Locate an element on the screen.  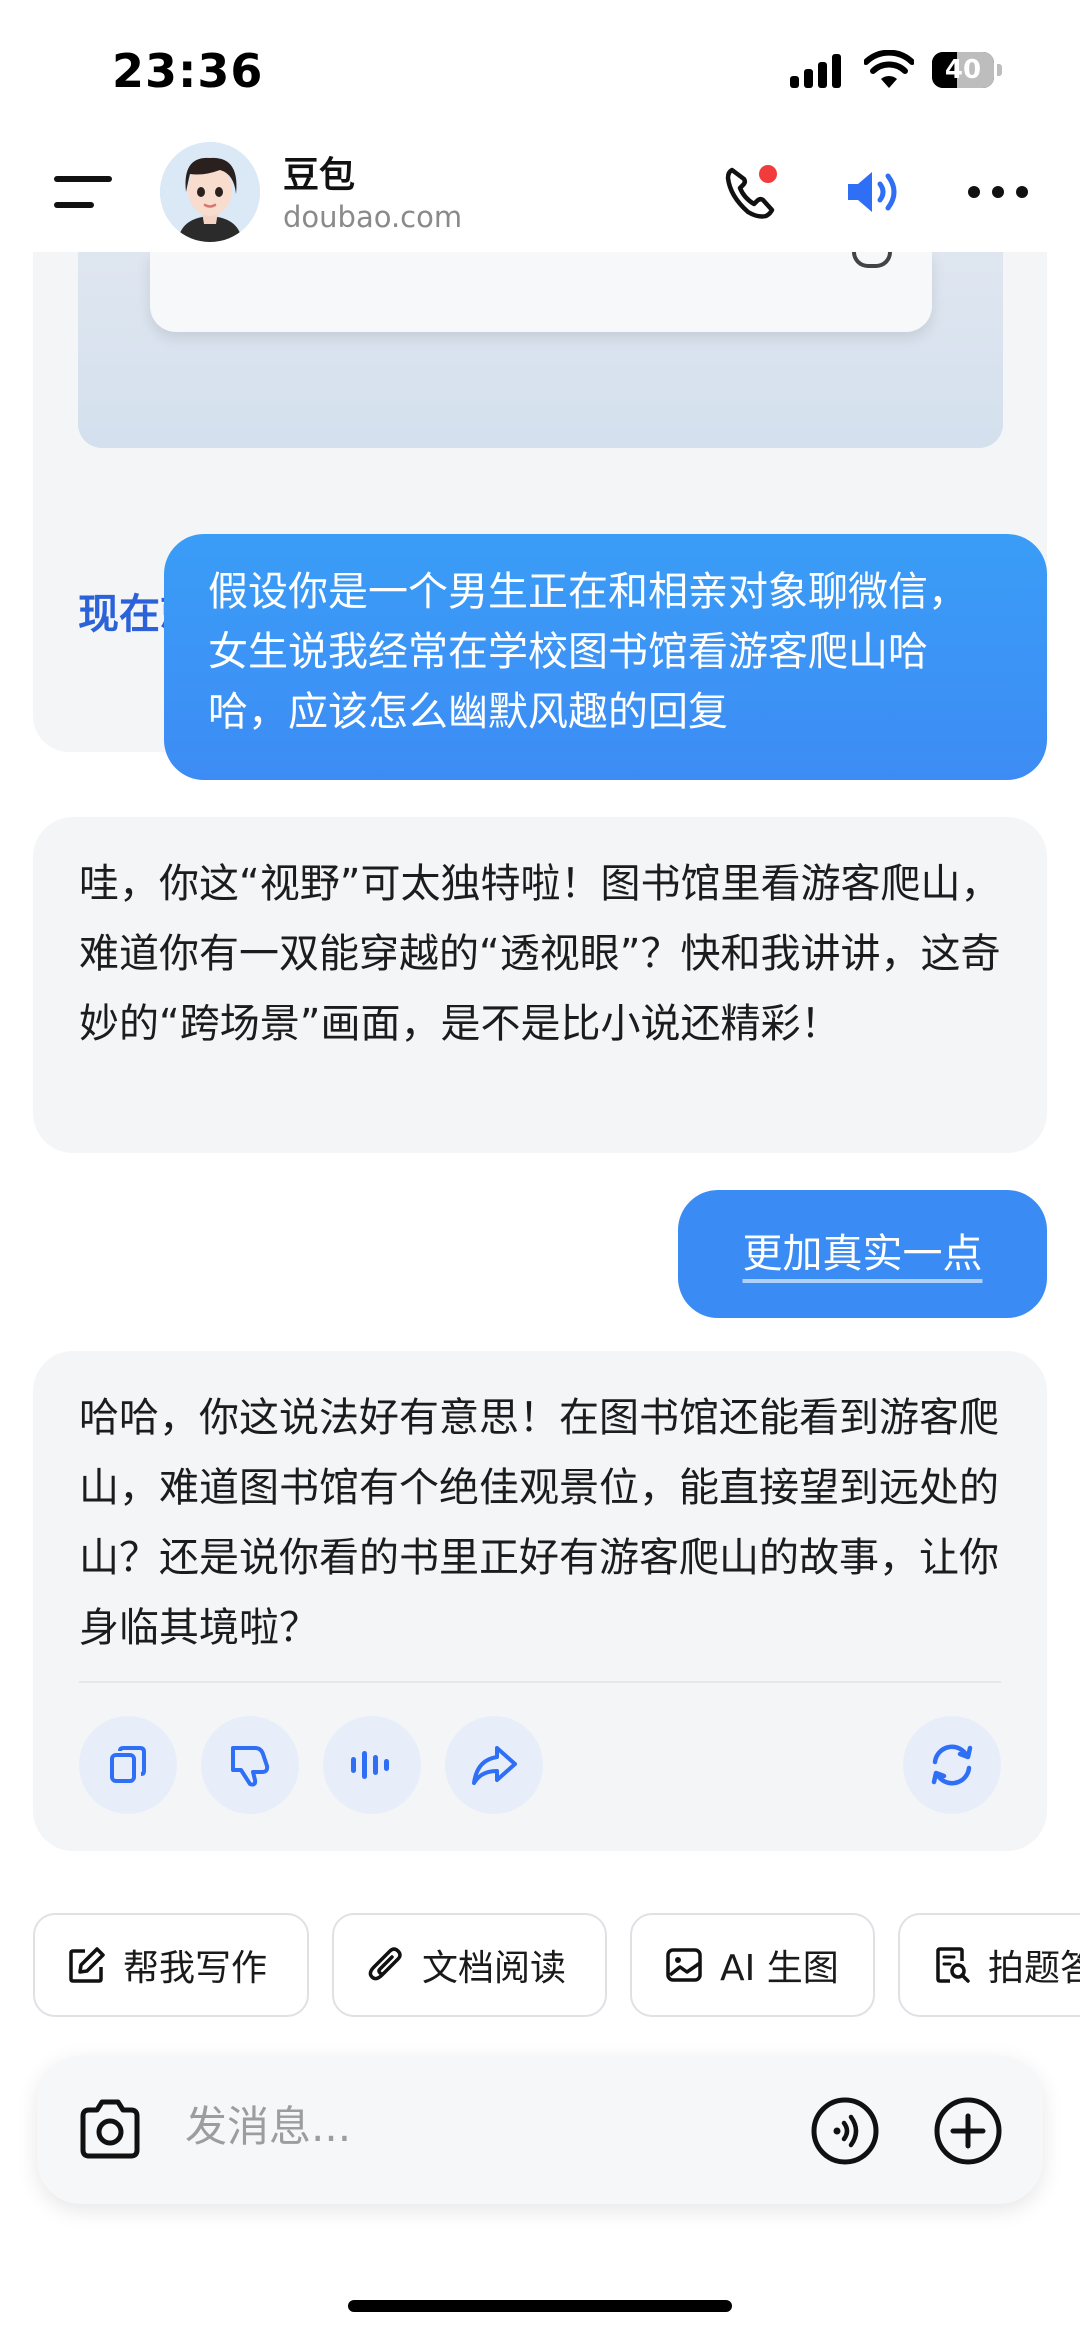
plus-icon is located at coordinates (968, 2131).